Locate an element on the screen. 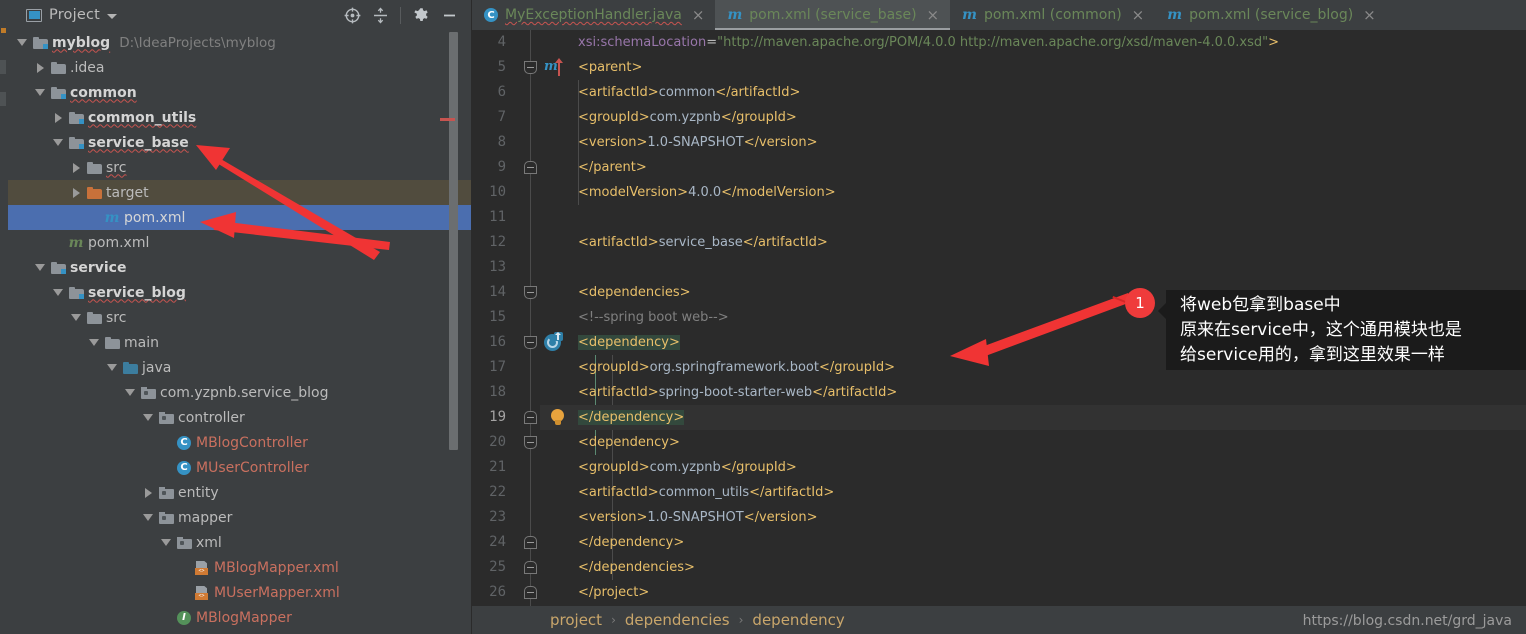 The width and height of the screenshot is (1526, 634). line-number: 15 is located at coordinates (497, 317).